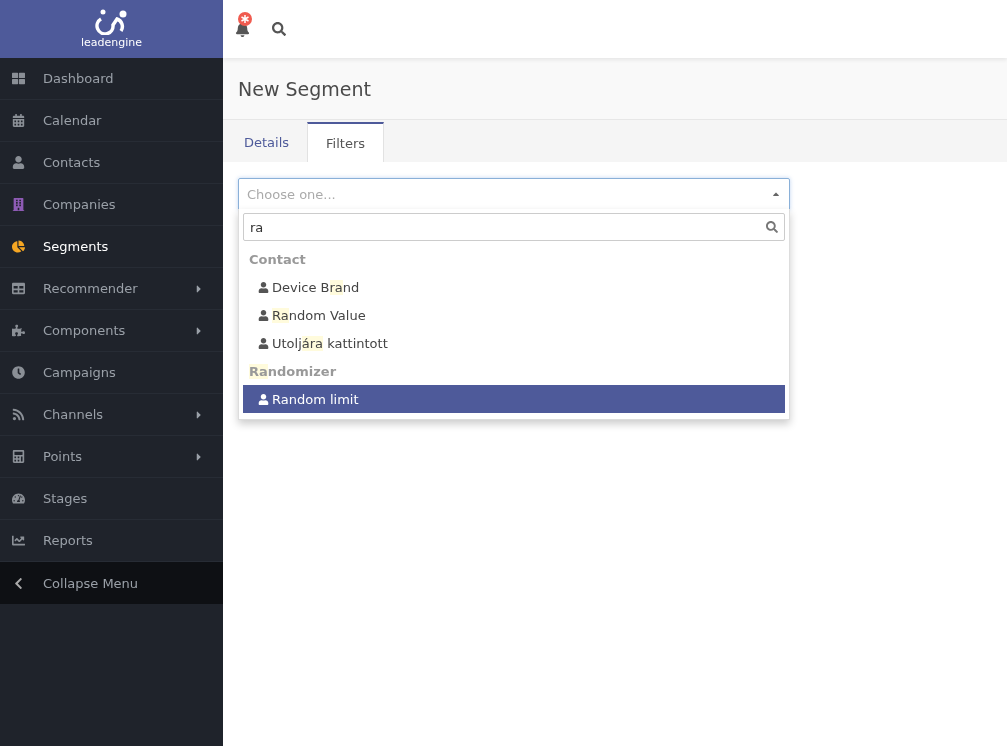 The height and width of the screenshot is (746, 1007). What do you see at coordinates (277, 259) in the screenshot?
I see `option-group-label: Contact` at bounding box center [277, 259].